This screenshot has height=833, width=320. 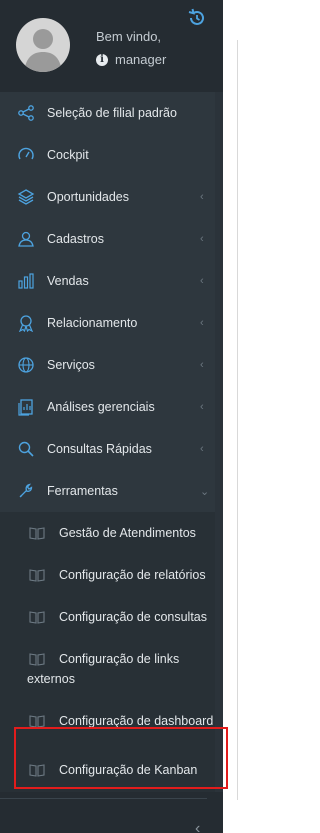 What do you see at coordinates (26, 323) in the screenshot?
I see `award-icon` at bounding box center [26, 323].